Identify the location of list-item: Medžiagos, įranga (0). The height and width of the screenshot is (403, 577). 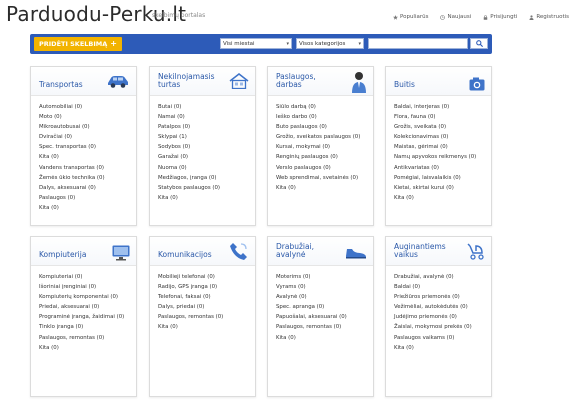
(206, 178).